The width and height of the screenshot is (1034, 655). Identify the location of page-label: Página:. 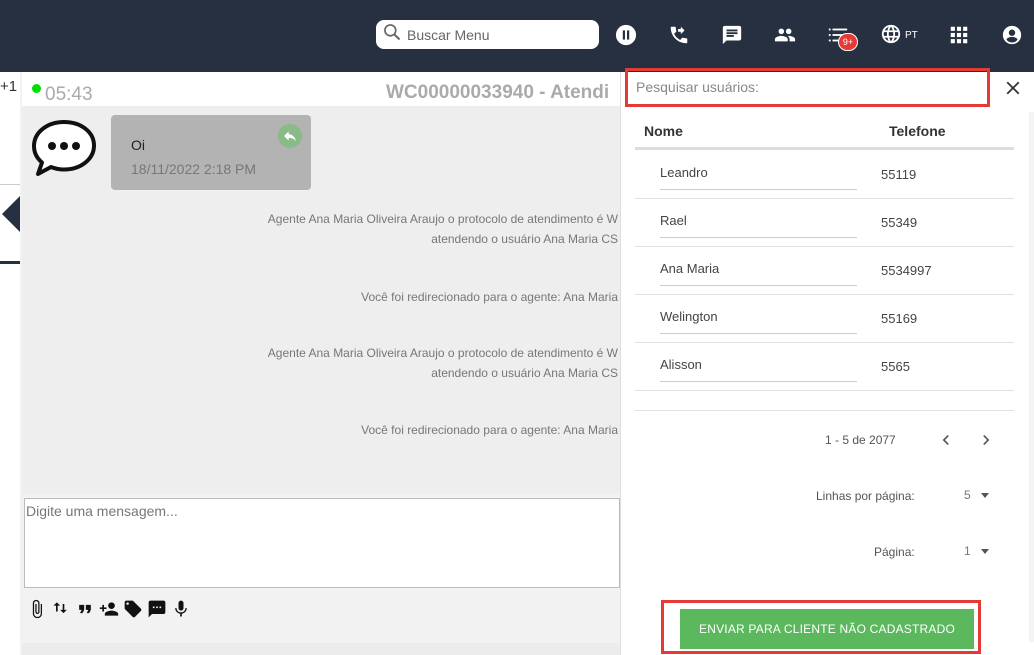
(894, 552).